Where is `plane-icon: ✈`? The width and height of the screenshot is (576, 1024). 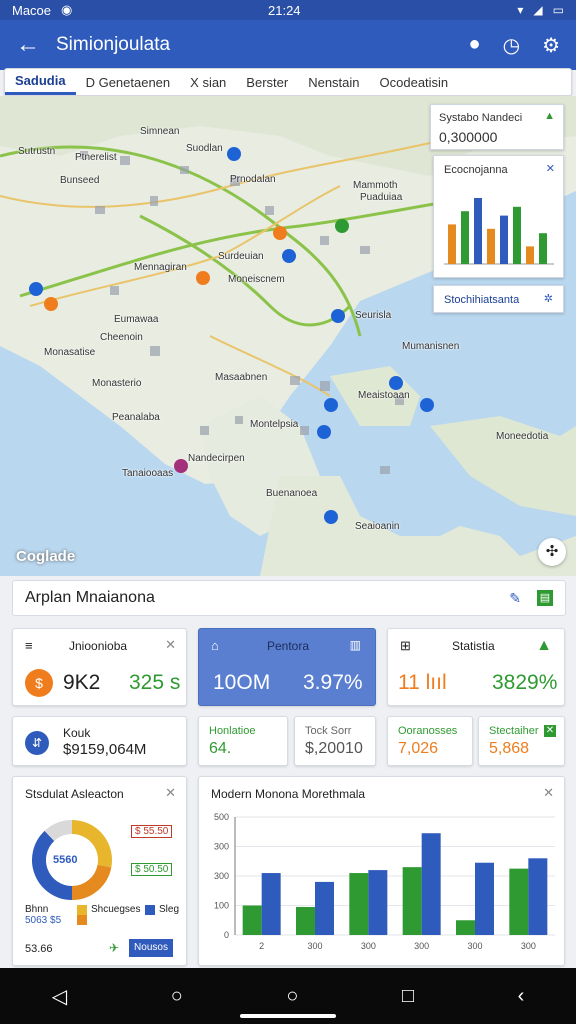
plane-icon: ✈ is located at coordinates (114, 948).